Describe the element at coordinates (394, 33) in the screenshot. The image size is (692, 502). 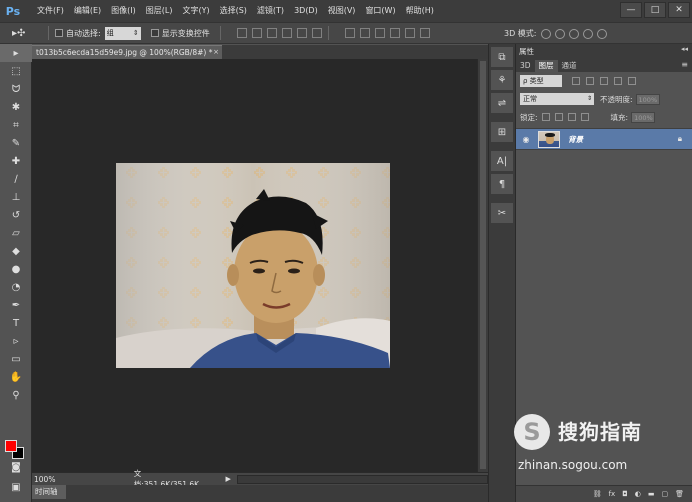
I see `distribute-left-icon` at that location.